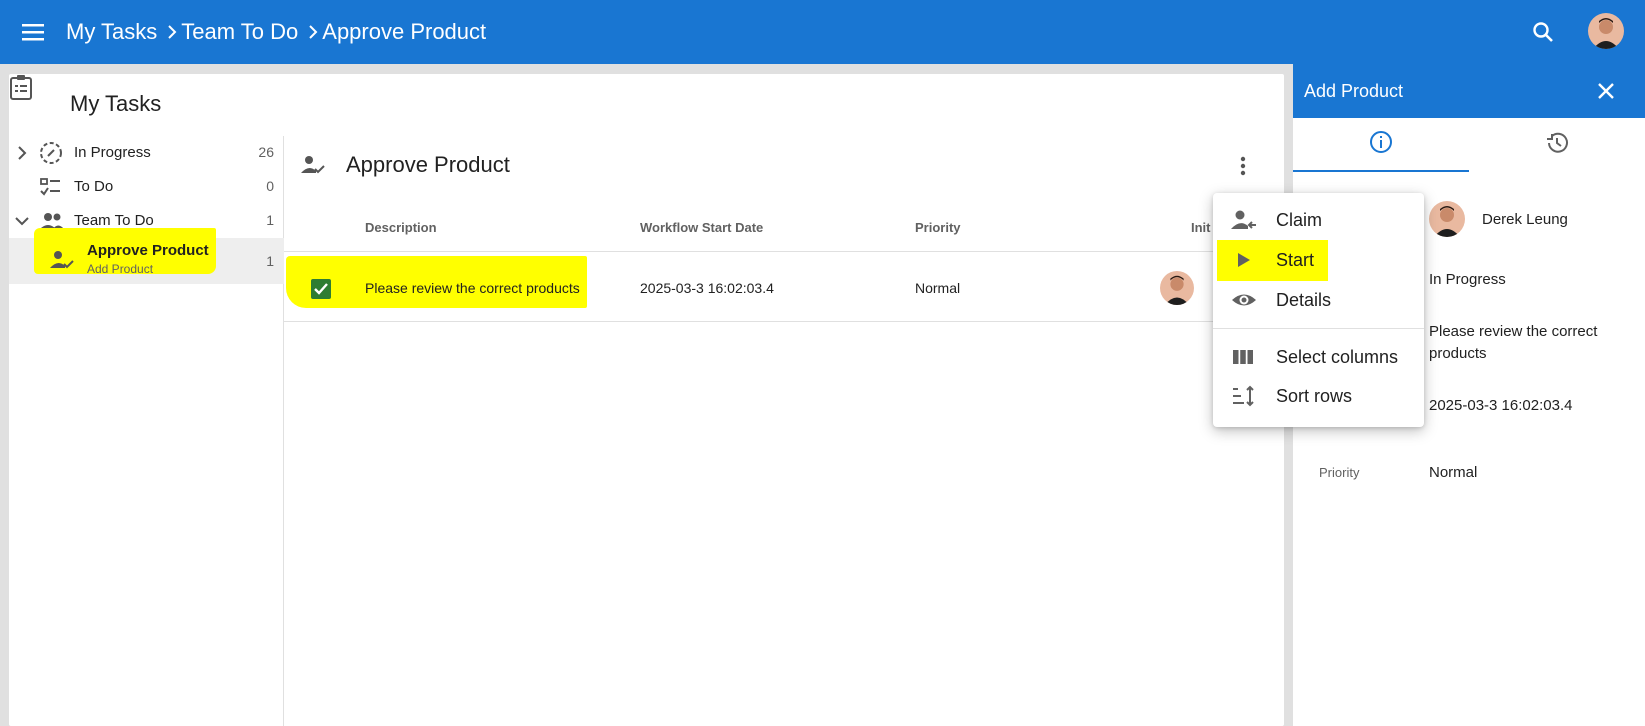 This screenshot has width=1645, height=726. I want to click on nav-item-approve-product: Approve Product Add Product 1, so click(146, 256).